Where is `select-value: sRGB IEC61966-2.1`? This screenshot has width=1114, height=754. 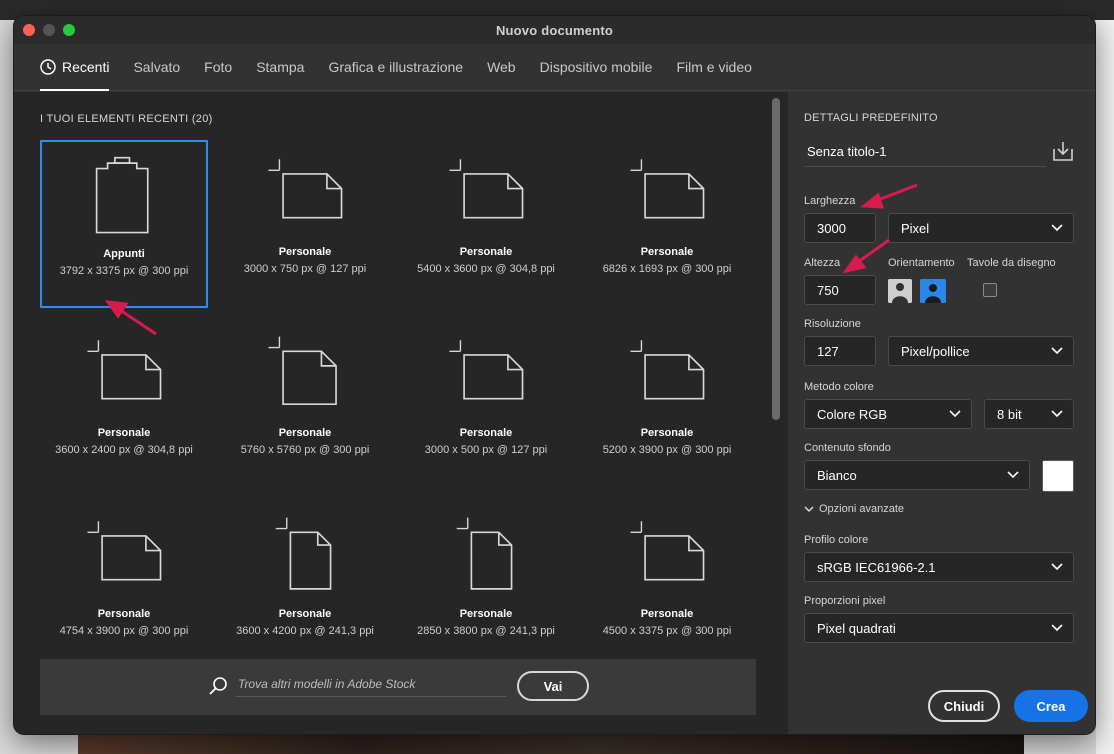 select-value: sRGB IEC61966-2.1 is located at coordinates (876, 567).